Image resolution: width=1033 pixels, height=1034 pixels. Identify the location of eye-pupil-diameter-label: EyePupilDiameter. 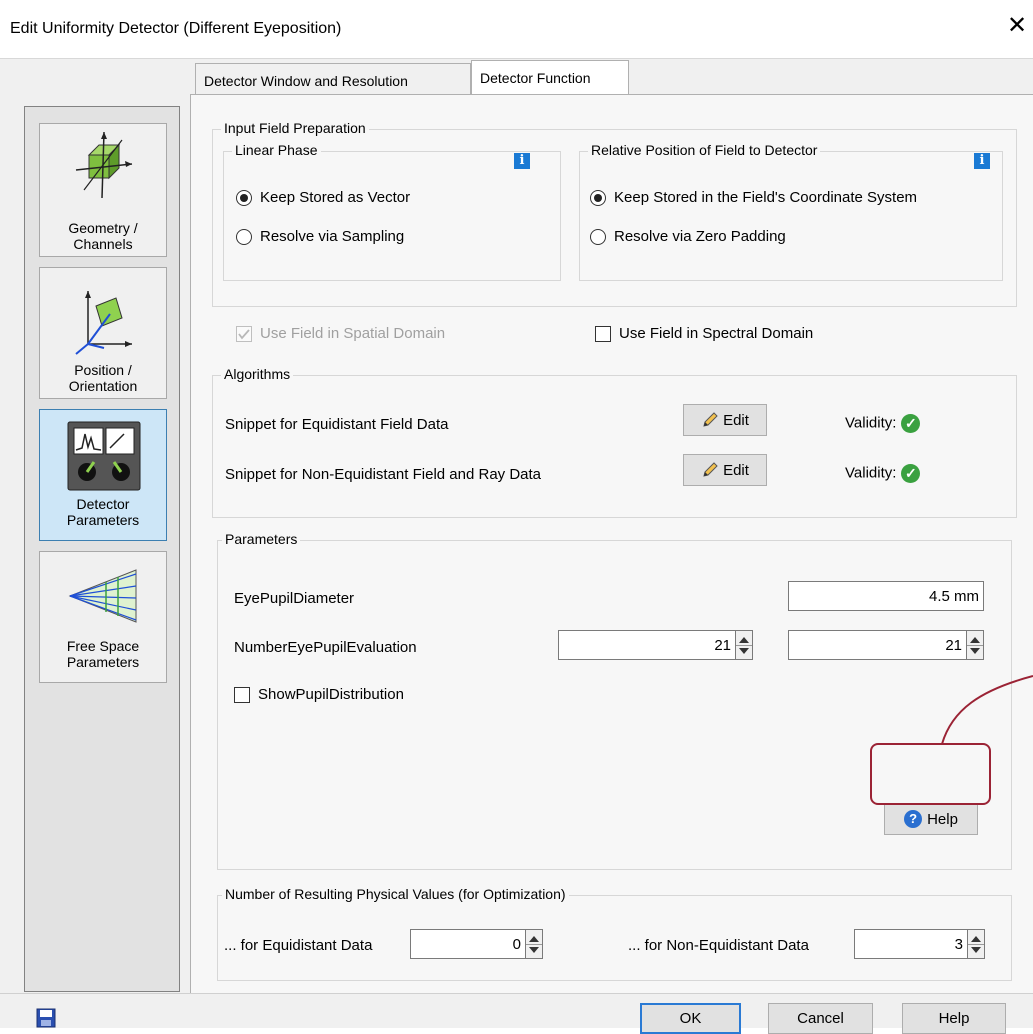
(294, 598).